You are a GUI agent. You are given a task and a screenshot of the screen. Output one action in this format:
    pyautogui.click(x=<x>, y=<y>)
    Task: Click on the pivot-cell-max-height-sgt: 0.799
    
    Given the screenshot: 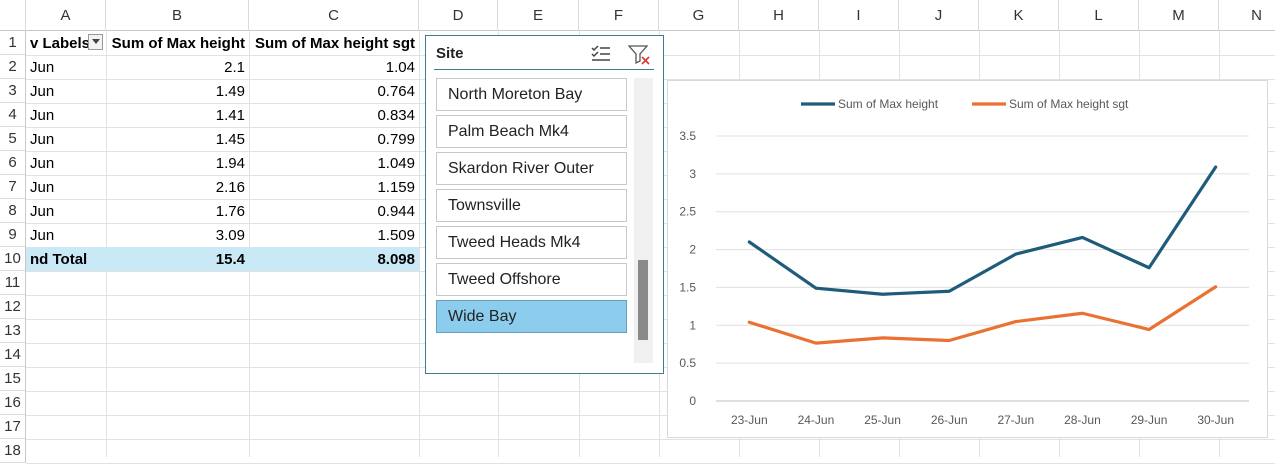 What is the action you would take?
    pyautogui.click(x=334, y=139)
    